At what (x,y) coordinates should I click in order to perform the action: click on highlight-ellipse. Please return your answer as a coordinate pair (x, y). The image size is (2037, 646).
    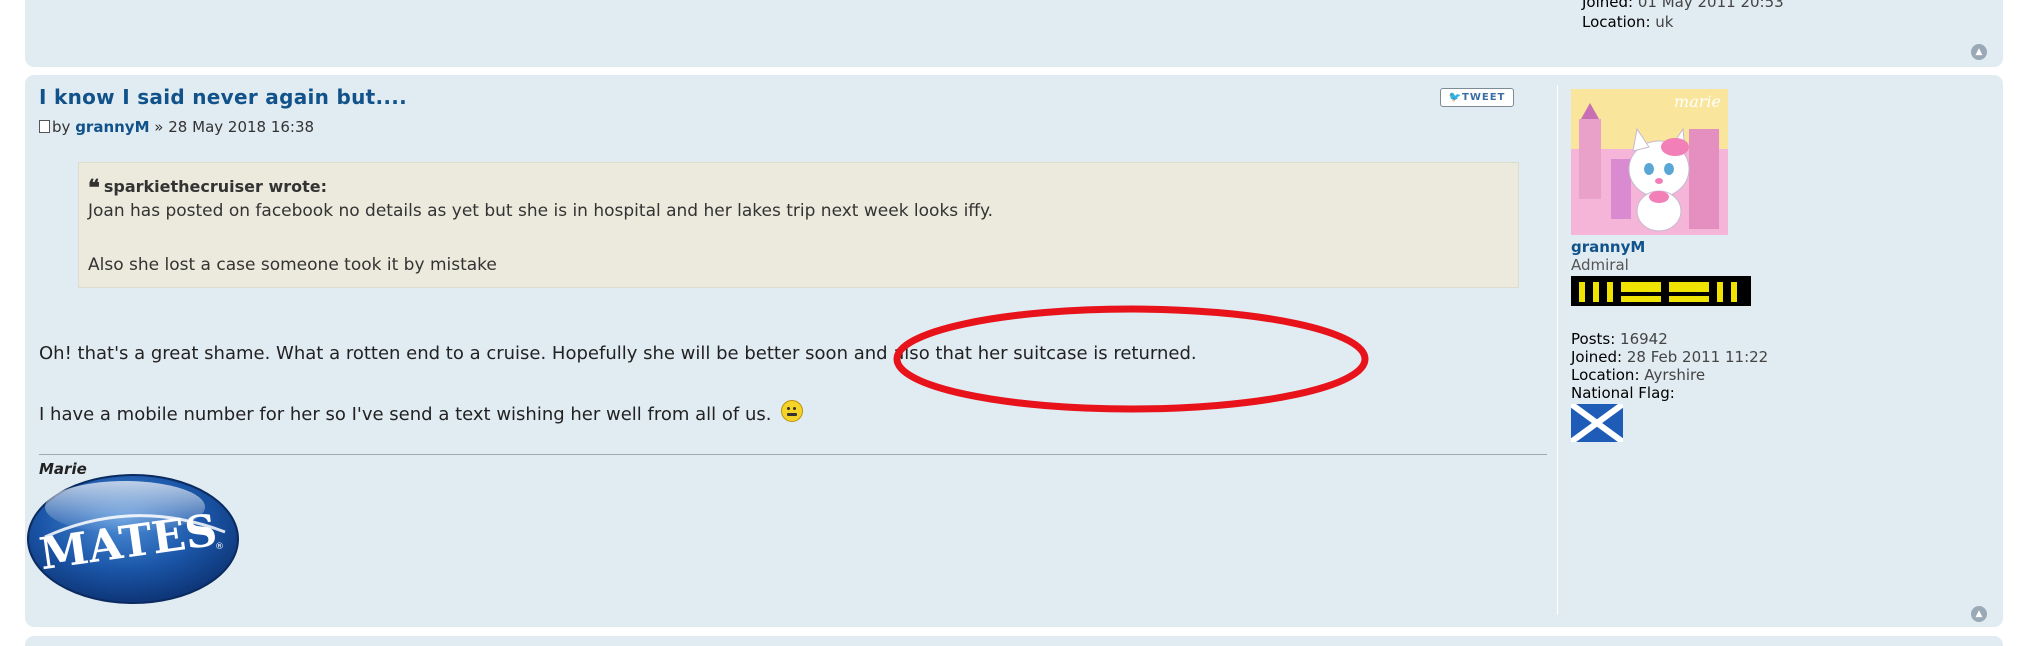
    Looking at the image, I should click on (1131, 359).